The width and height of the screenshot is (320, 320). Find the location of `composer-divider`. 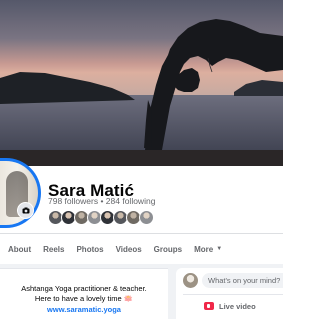

composer-divider is located at coordinates (233, 294).